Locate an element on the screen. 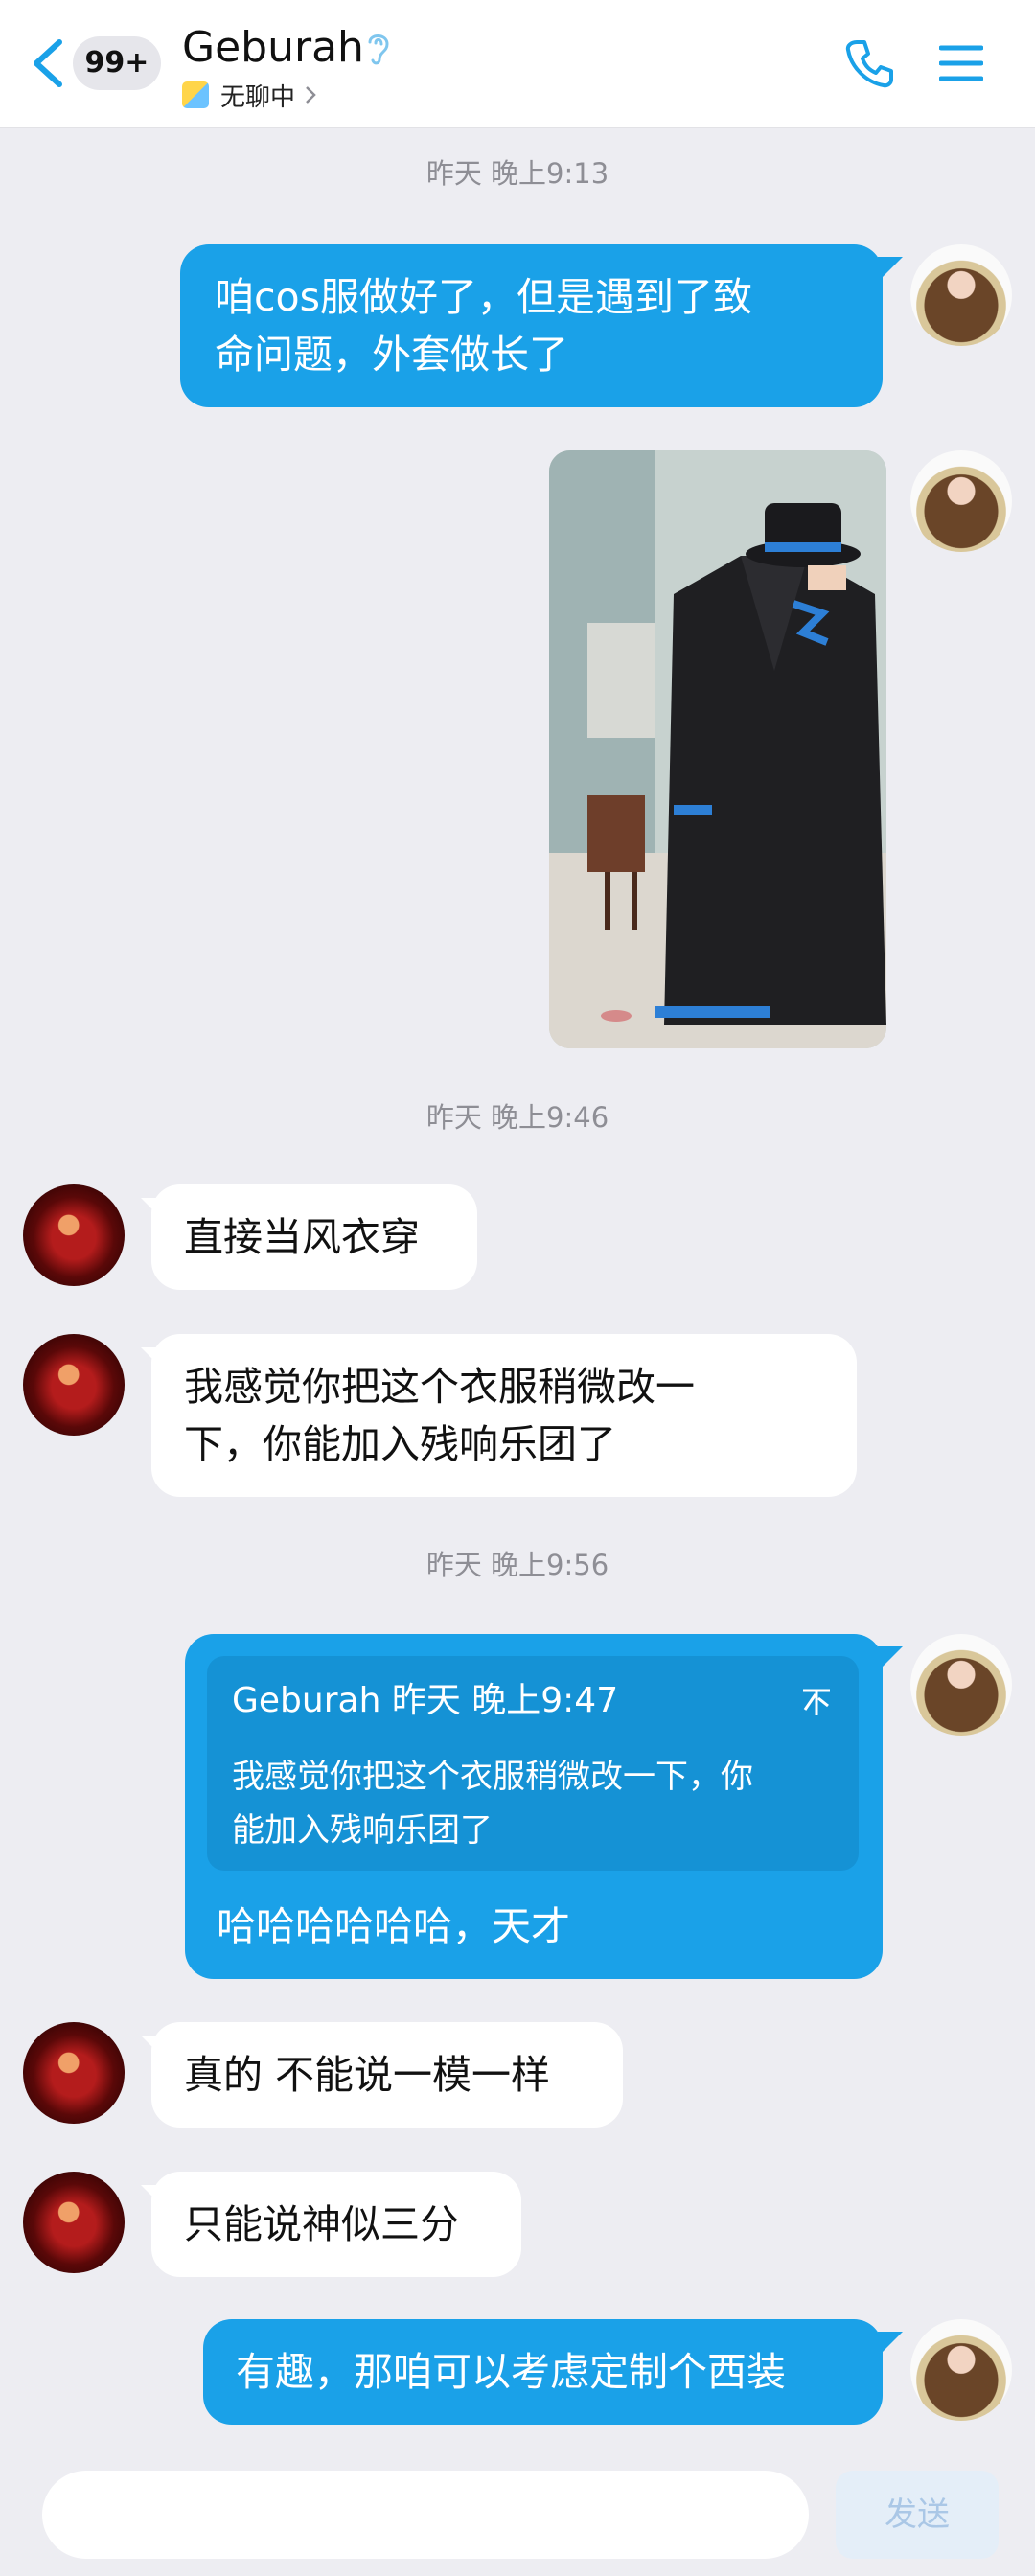 This screenshot has width=1035, height=2576. phone-icon is located at coordinates (870, 63).